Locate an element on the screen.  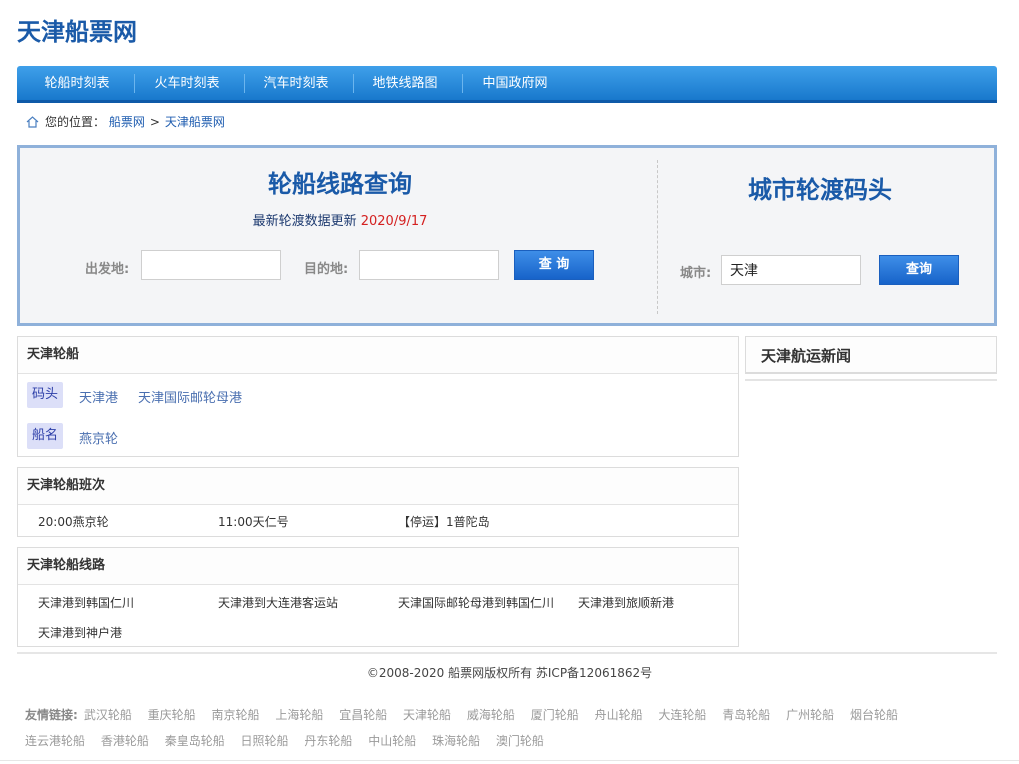
main-nav: 轮船时刻表 火车时刻表 汽车时刻表 地铁线路图 中国政府网 is located at coordinates (507, 84).